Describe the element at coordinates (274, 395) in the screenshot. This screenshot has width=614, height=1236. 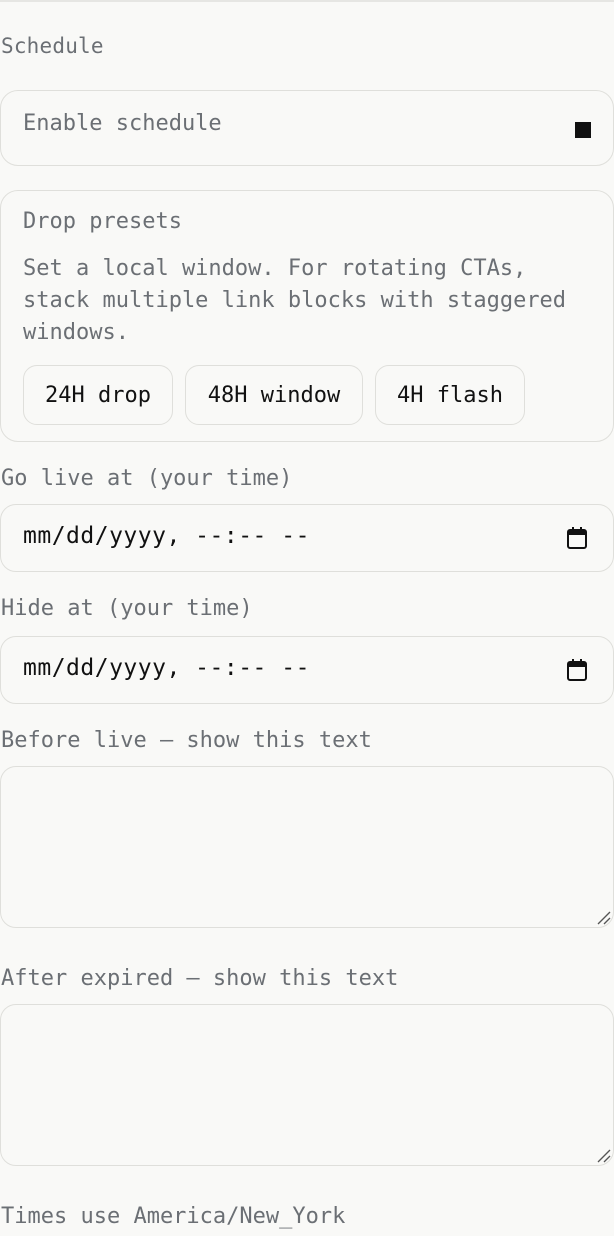
I see `preset-48h-window-button: 48H window` at that location.